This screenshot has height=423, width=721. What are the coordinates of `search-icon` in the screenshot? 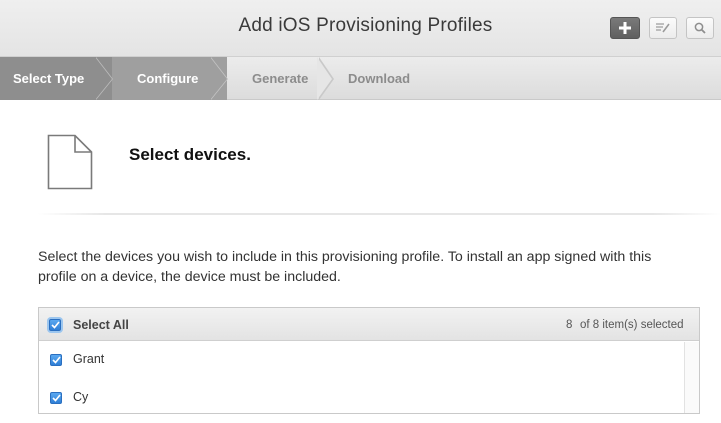 It's located at (700, 28).